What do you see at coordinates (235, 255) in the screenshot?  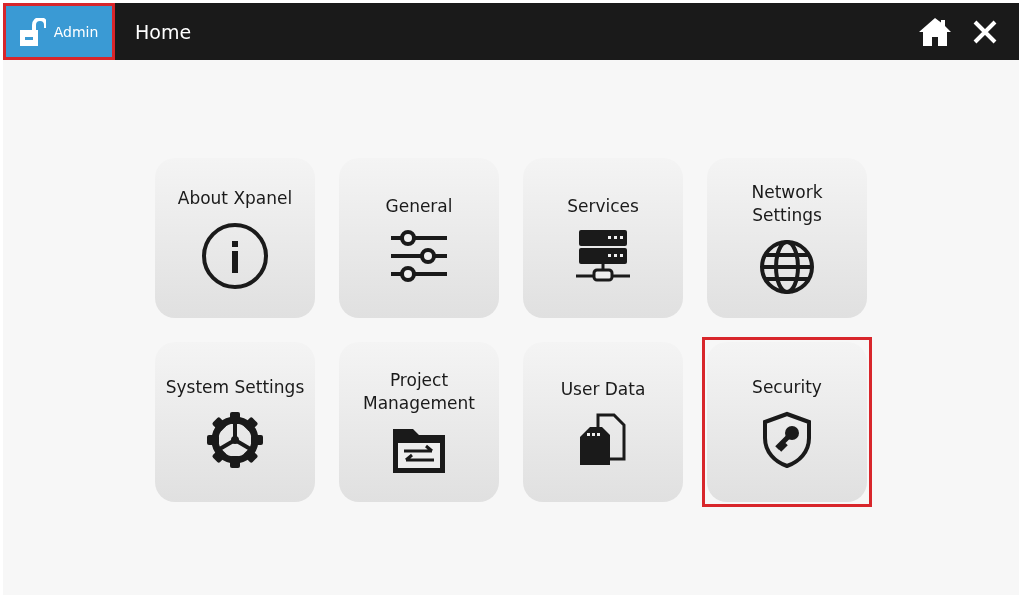 I see `info-icon` at bounding box center [235, 255].